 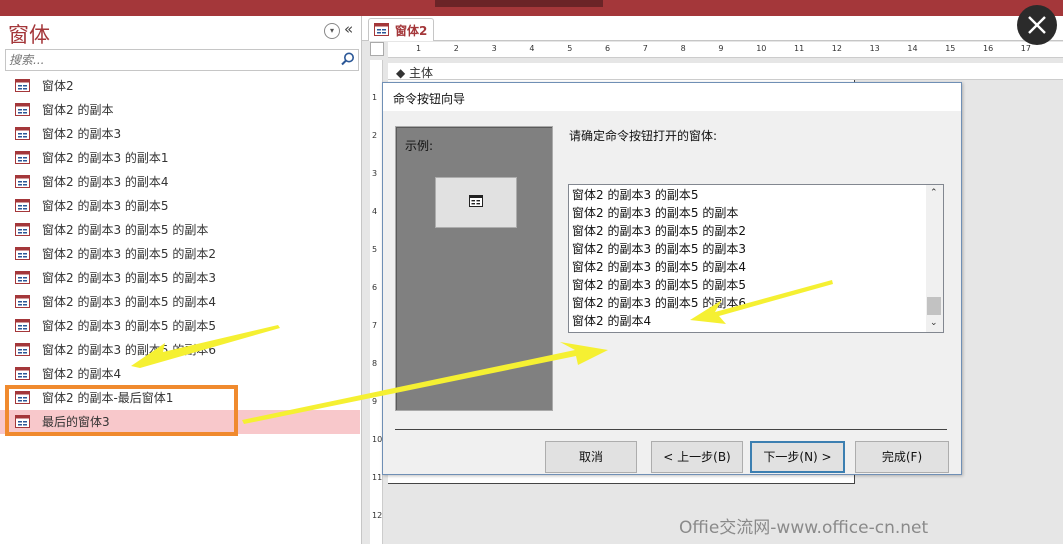 I want to click on nav-form-item: 窗体2 的副本3 的副本5 的副本4, so click(x=180, y=302).